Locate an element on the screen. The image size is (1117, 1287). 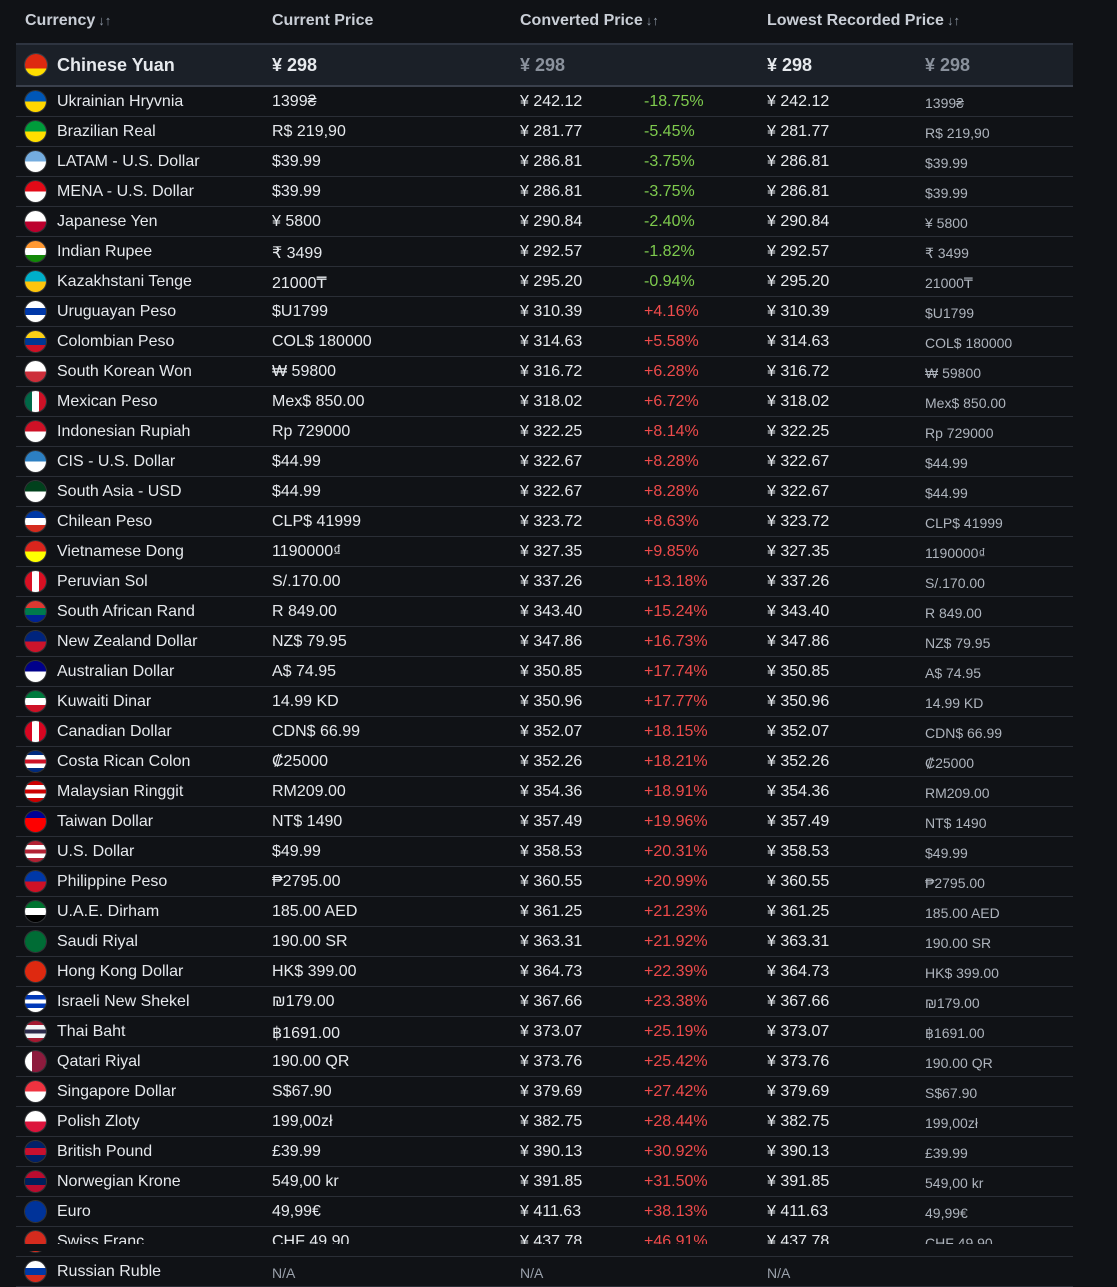
lowest-price: ¥ 361.25 is located at coordinates (798, 911).